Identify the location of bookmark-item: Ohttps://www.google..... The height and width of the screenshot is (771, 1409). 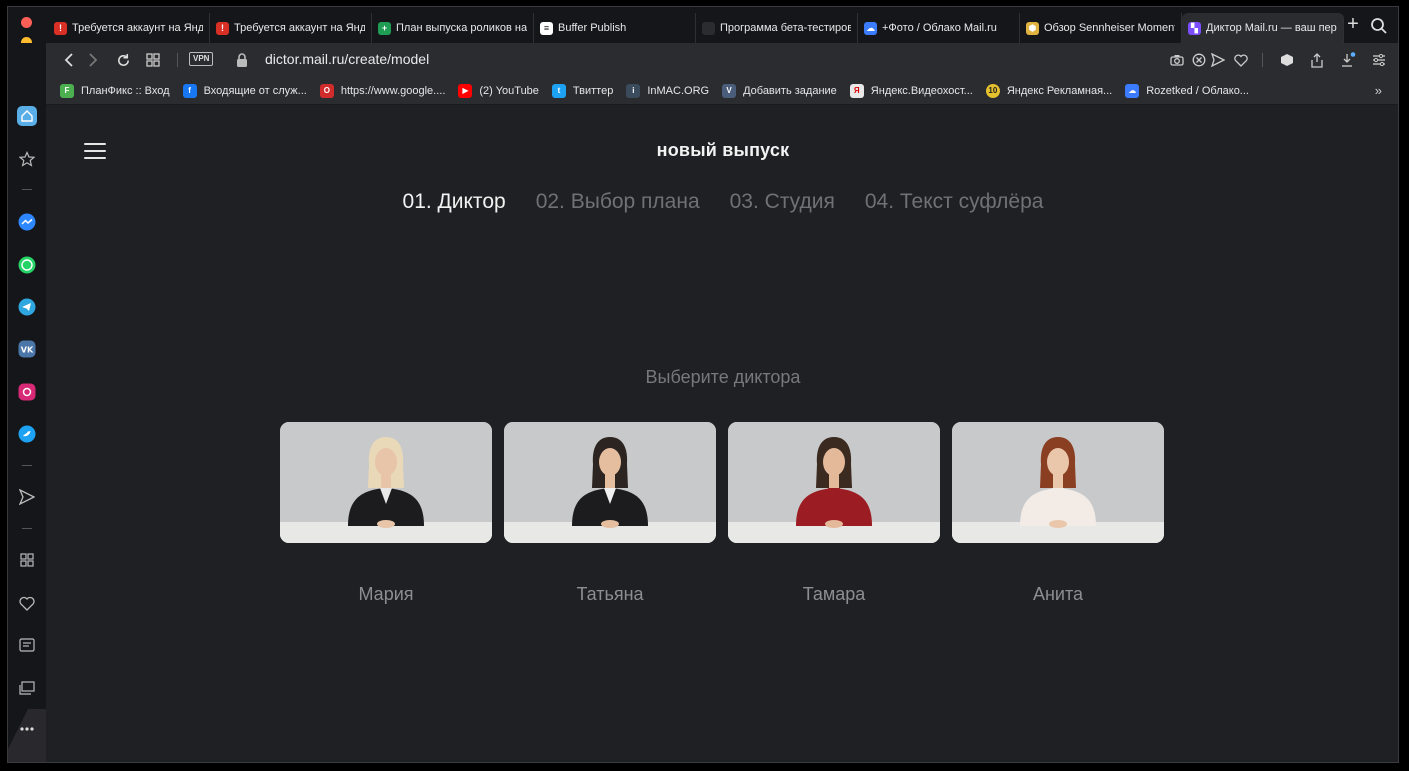
(382, 90).